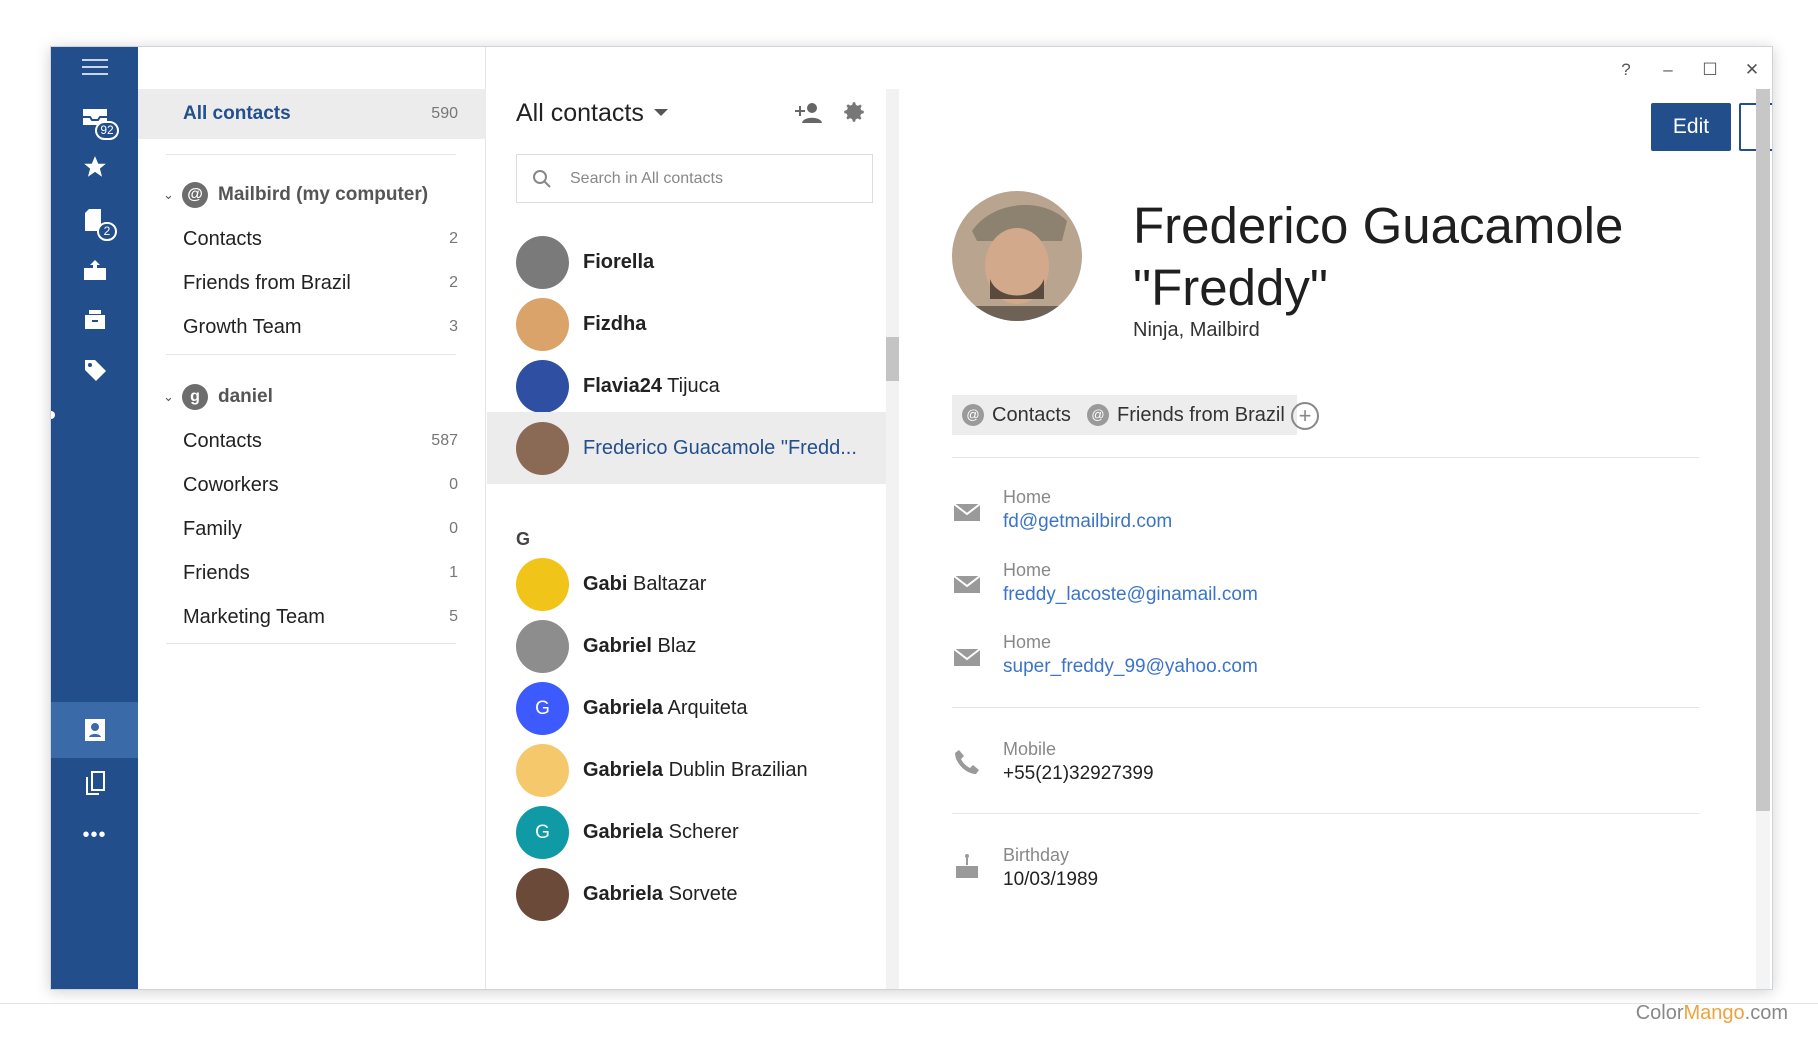 The height and width of the screenshot is (1040, 1818). What do you see at coordinates (312, 529) in the screenshot?
I see `group-item-family: Family 0` at bounding box center [312, 529].